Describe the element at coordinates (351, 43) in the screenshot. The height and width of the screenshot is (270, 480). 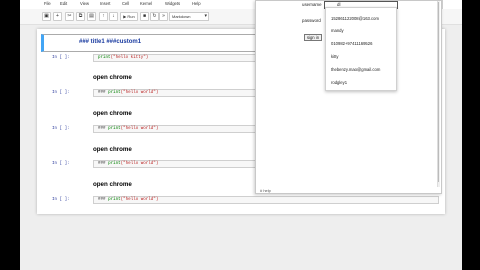
I see `autocomplete-option: 010982+97411169526` at that location.